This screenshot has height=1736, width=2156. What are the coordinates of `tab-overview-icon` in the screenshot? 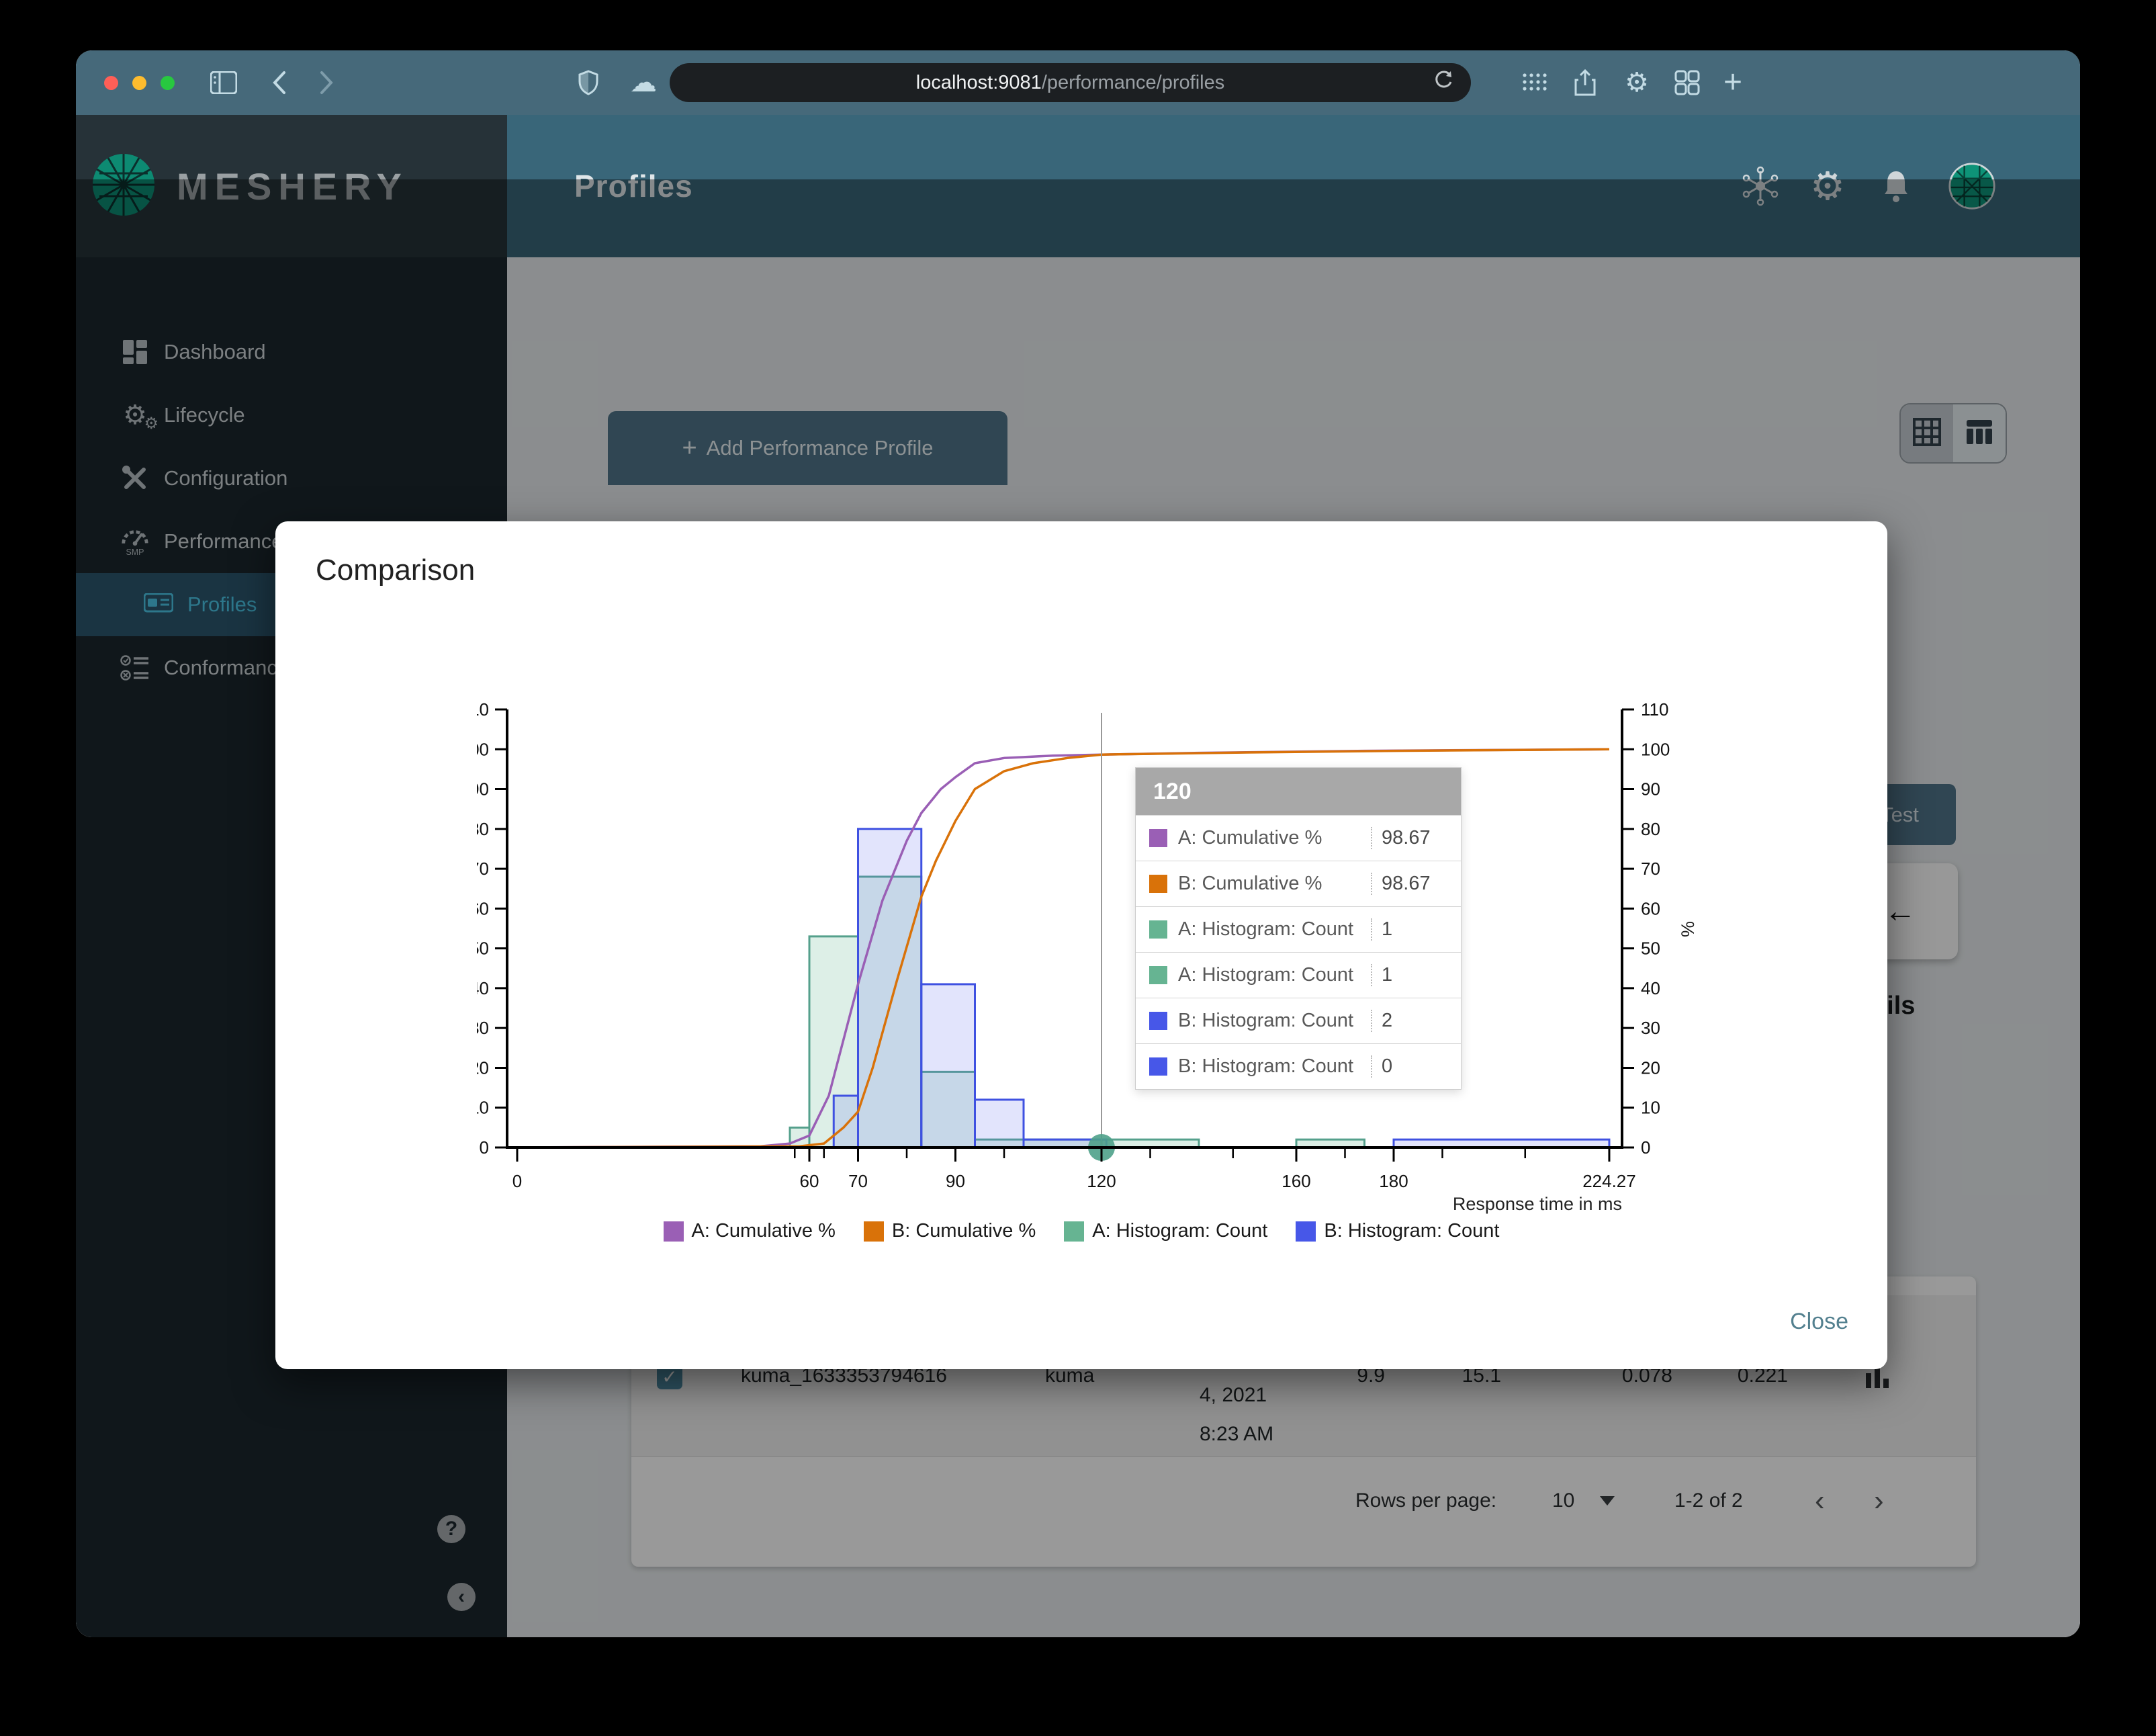 It's located at (1687, 82).